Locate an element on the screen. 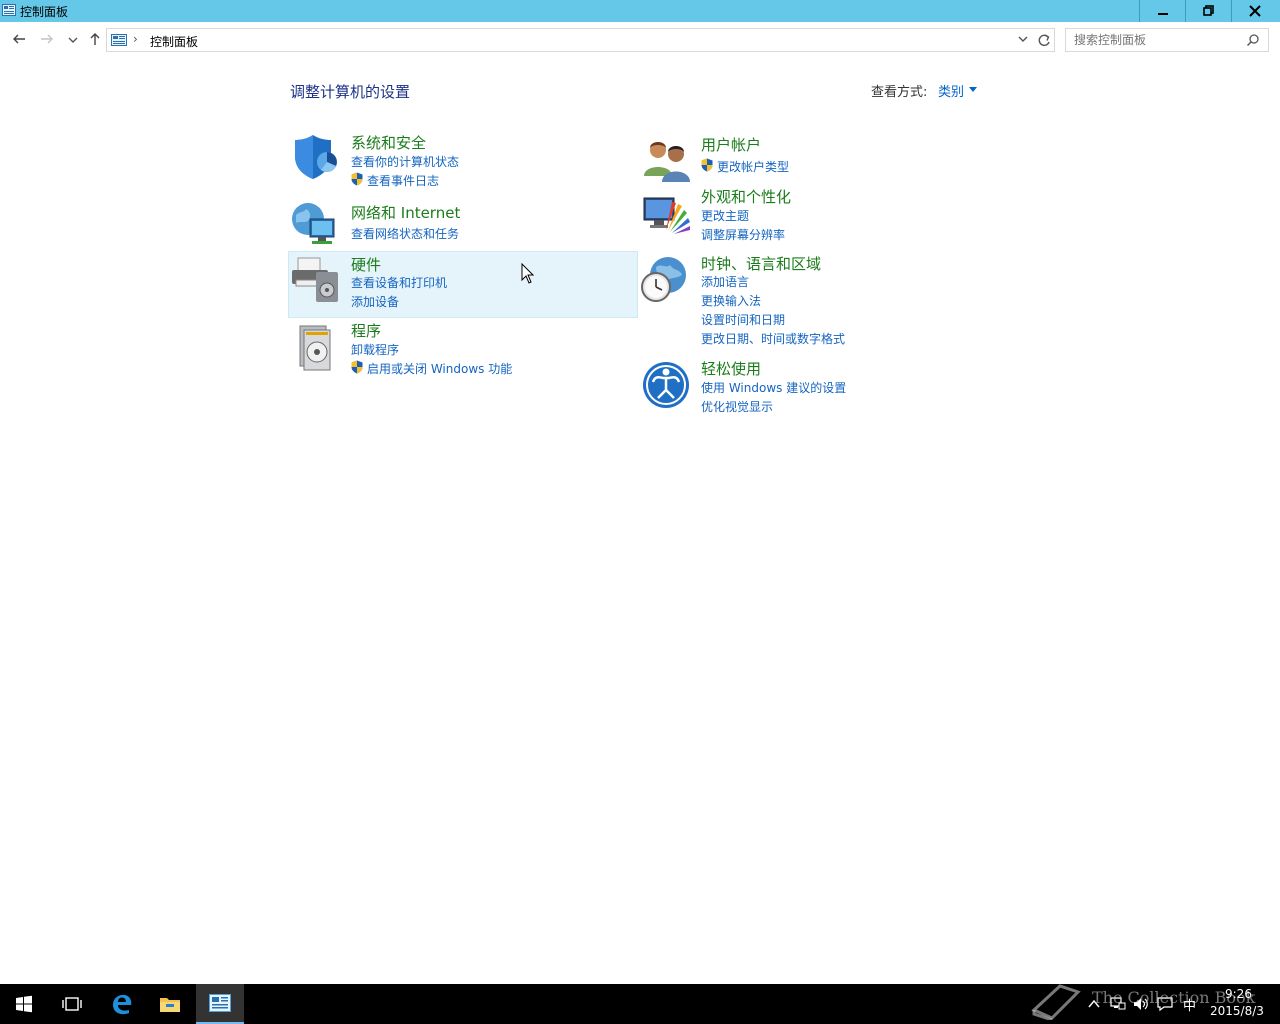  category-ease-of-access: 轻松使用 使用 Windows 建议的设置 优化视觉显示 is located at coordinates (815, 386).